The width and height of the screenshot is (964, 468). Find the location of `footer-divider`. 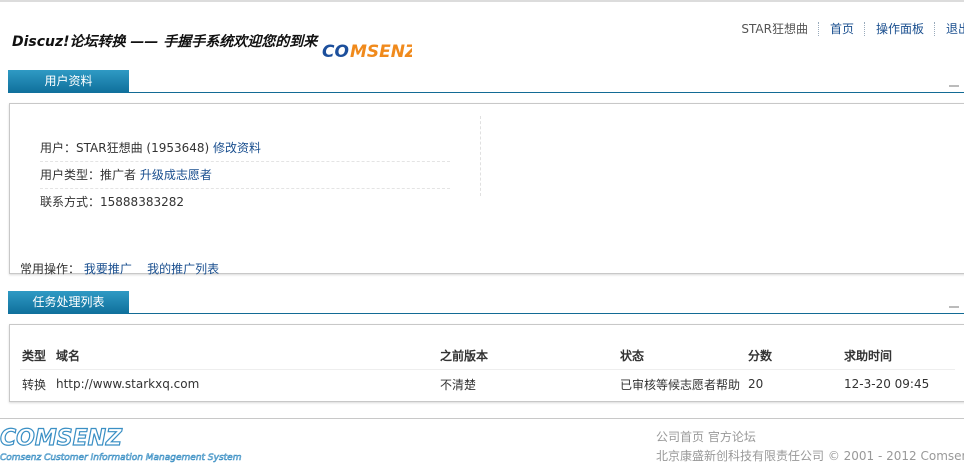

footer-divider is located at coordinates (482, 418).